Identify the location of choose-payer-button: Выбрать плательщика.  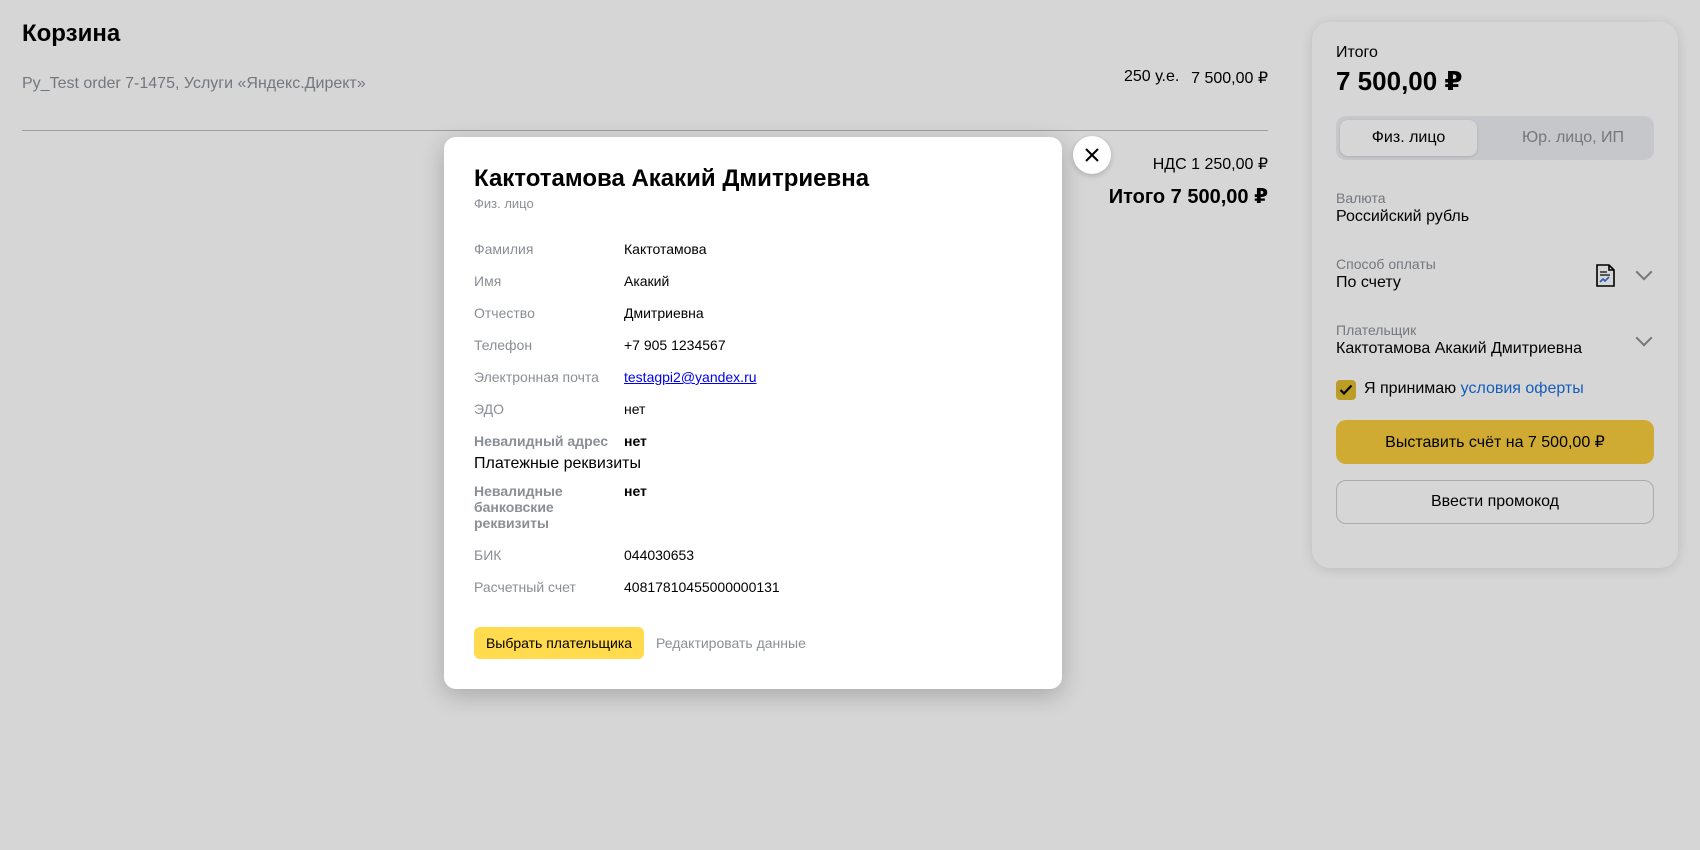
(559, 643).